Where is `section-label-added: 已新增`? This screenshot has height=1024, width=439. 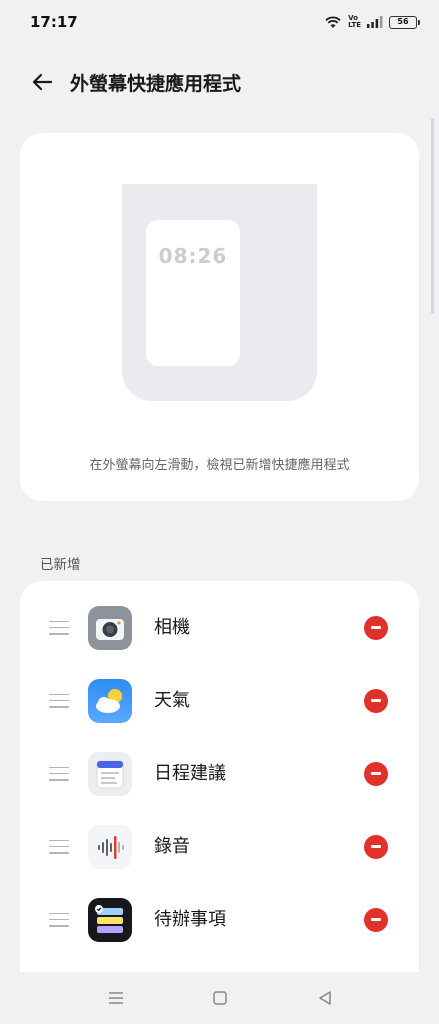 section-label-added: 已新增 is located at coordinates (60, 565).